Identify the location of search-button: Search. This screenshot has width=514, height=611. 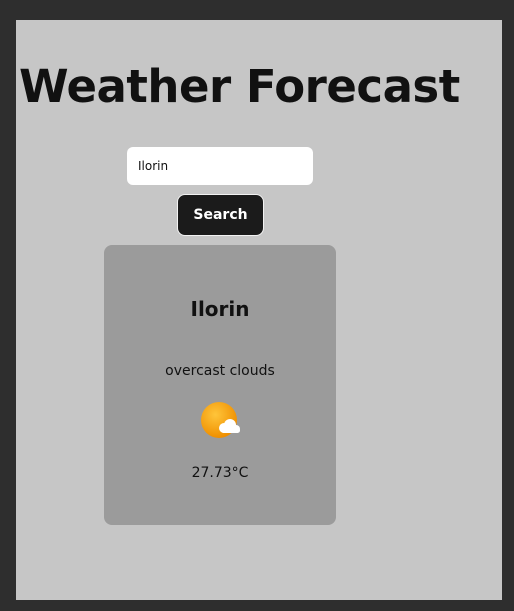
(220, 215).